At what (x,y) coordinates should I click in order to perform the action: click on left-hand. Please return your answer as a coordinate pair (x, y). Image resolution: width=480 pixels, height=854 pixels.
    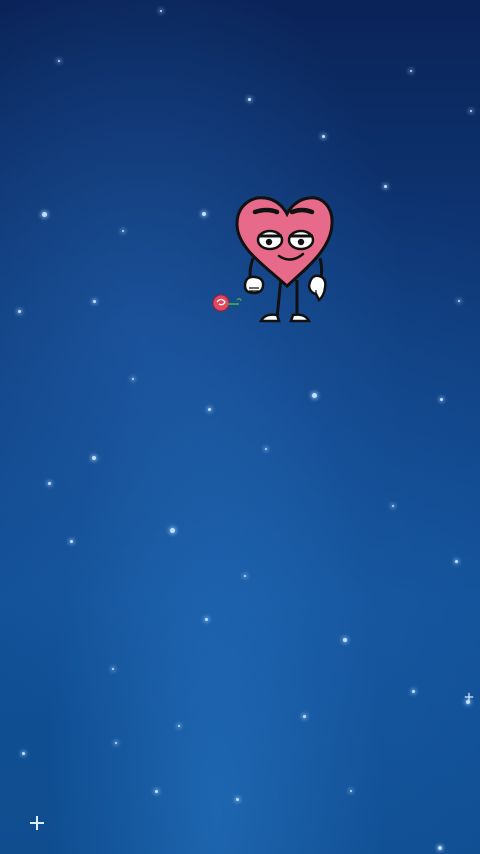
    Looking at the image, I should click on (254, 285).